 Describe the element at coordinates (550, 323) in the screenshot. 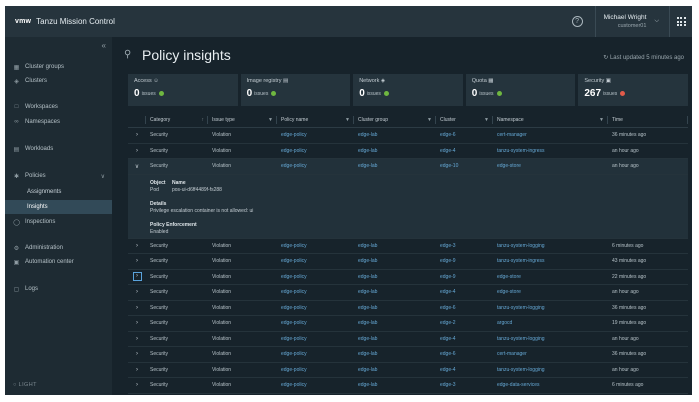

I see `cell-ns: argocd` at that location.